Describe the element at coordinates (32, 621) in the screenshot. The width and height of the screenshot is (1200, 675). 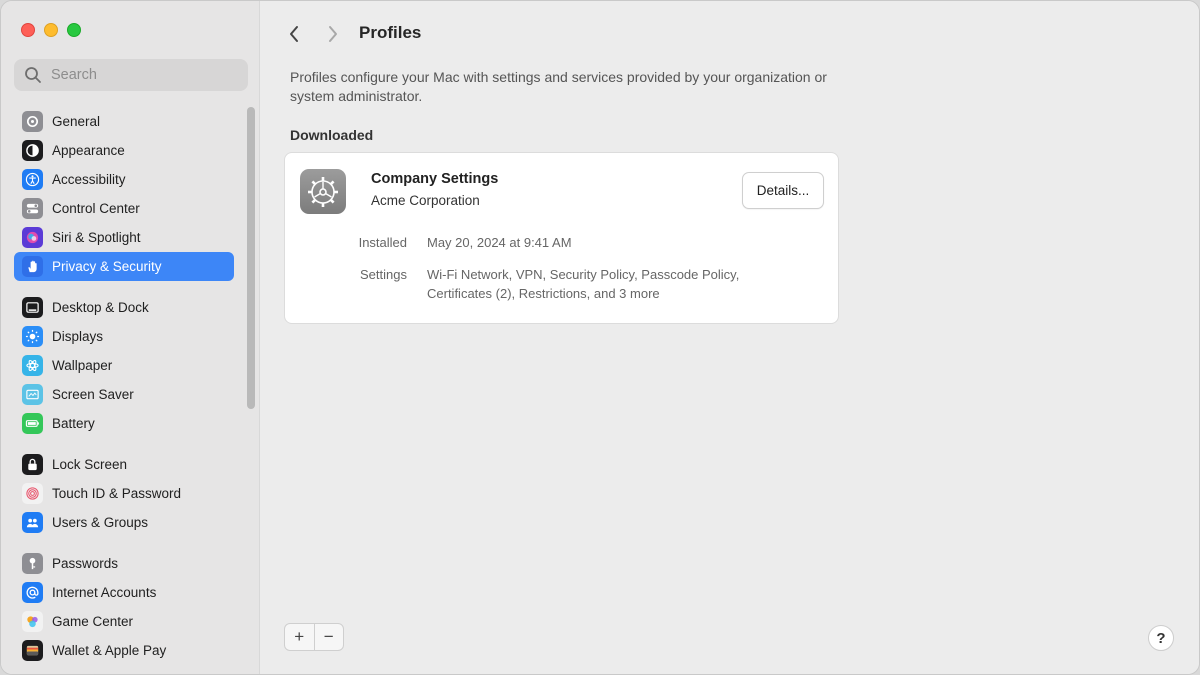
I see `gamecenter-icon` at that location.